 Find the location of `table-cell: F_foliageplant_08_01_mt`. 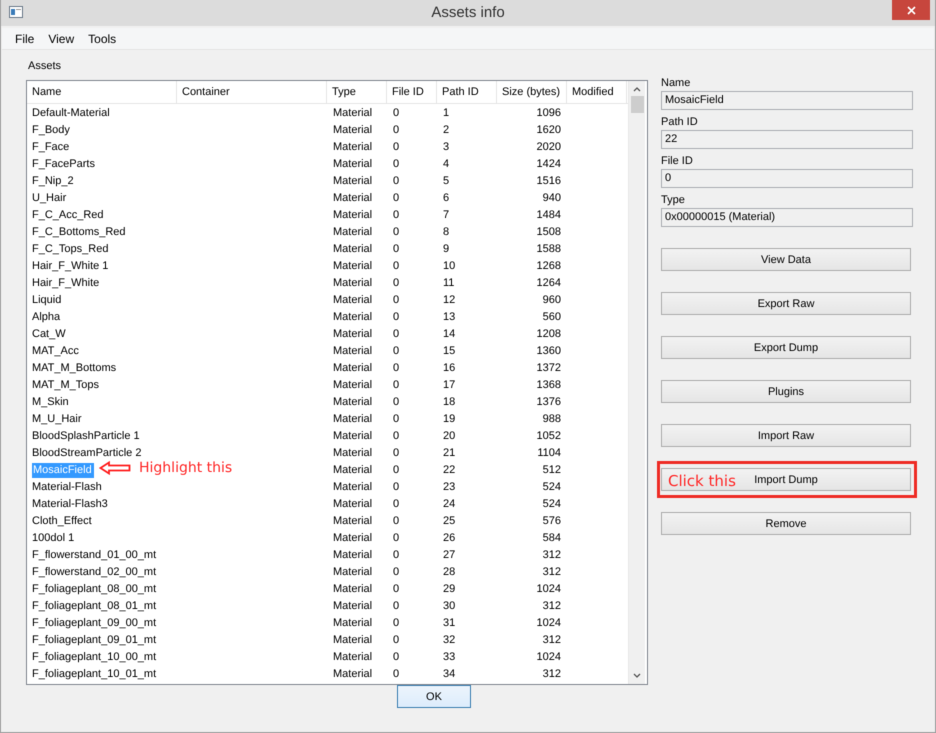

table-cell: F_foliageplant_08_01_mt is located at coordinates (94, 606).